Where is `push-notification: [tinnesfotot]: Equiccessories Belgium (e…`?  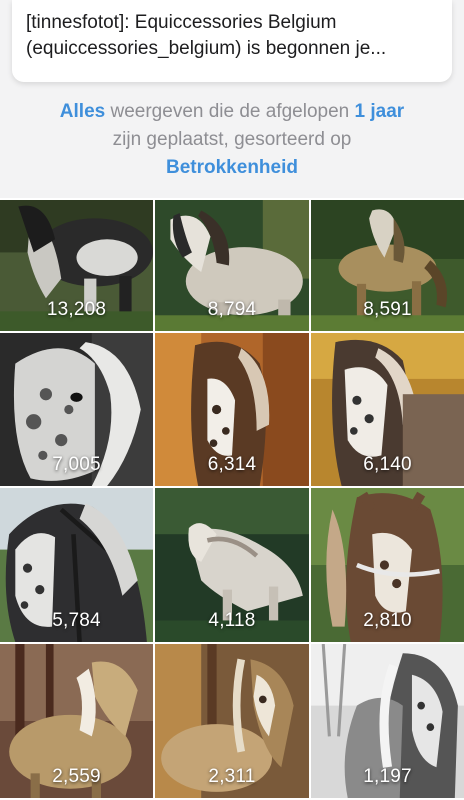
push-notification: [tinnesfotot]: Equiccessories Belgium (e… is located at coordinates (232, 41).